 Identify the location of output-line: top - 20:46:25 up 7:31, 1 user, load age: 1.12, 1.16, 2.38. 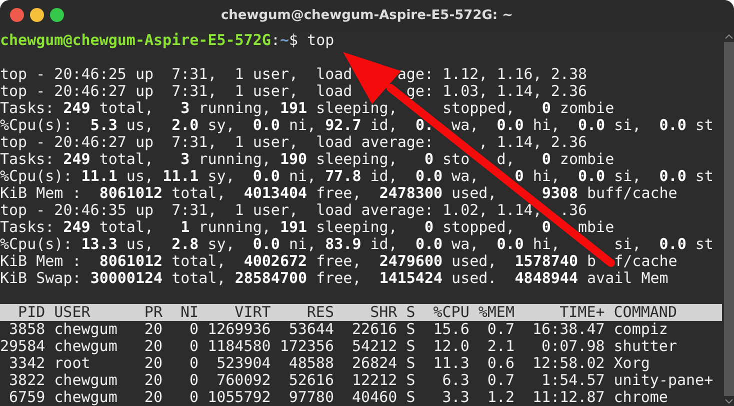
(294, 74).